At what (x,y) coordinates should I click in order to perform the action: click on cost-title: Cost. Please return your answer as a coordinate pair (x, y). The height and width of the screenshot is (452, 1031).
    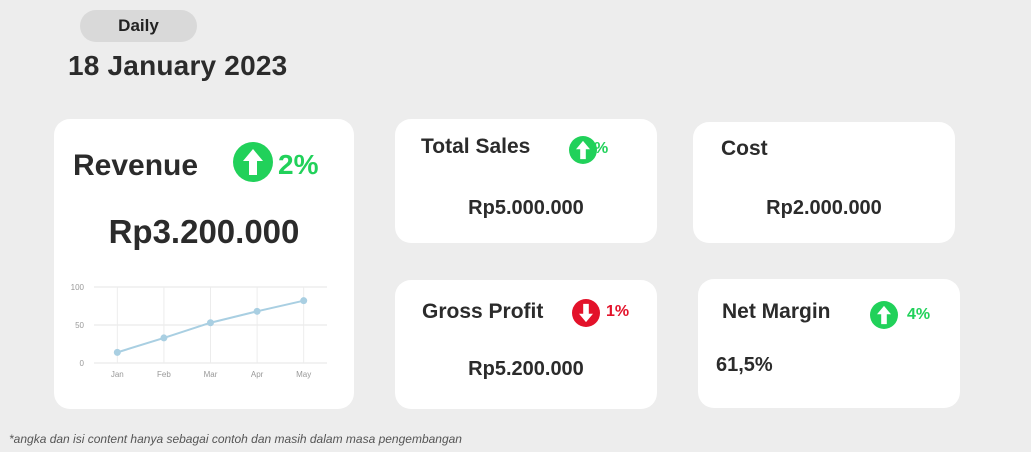
    Looking at the image, I should click on (744, 148).